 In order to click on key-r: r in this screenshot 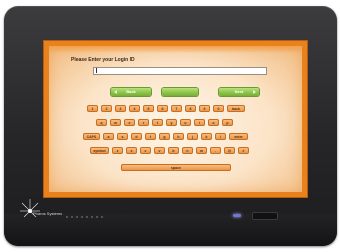, I will do `click(143, 122)`.